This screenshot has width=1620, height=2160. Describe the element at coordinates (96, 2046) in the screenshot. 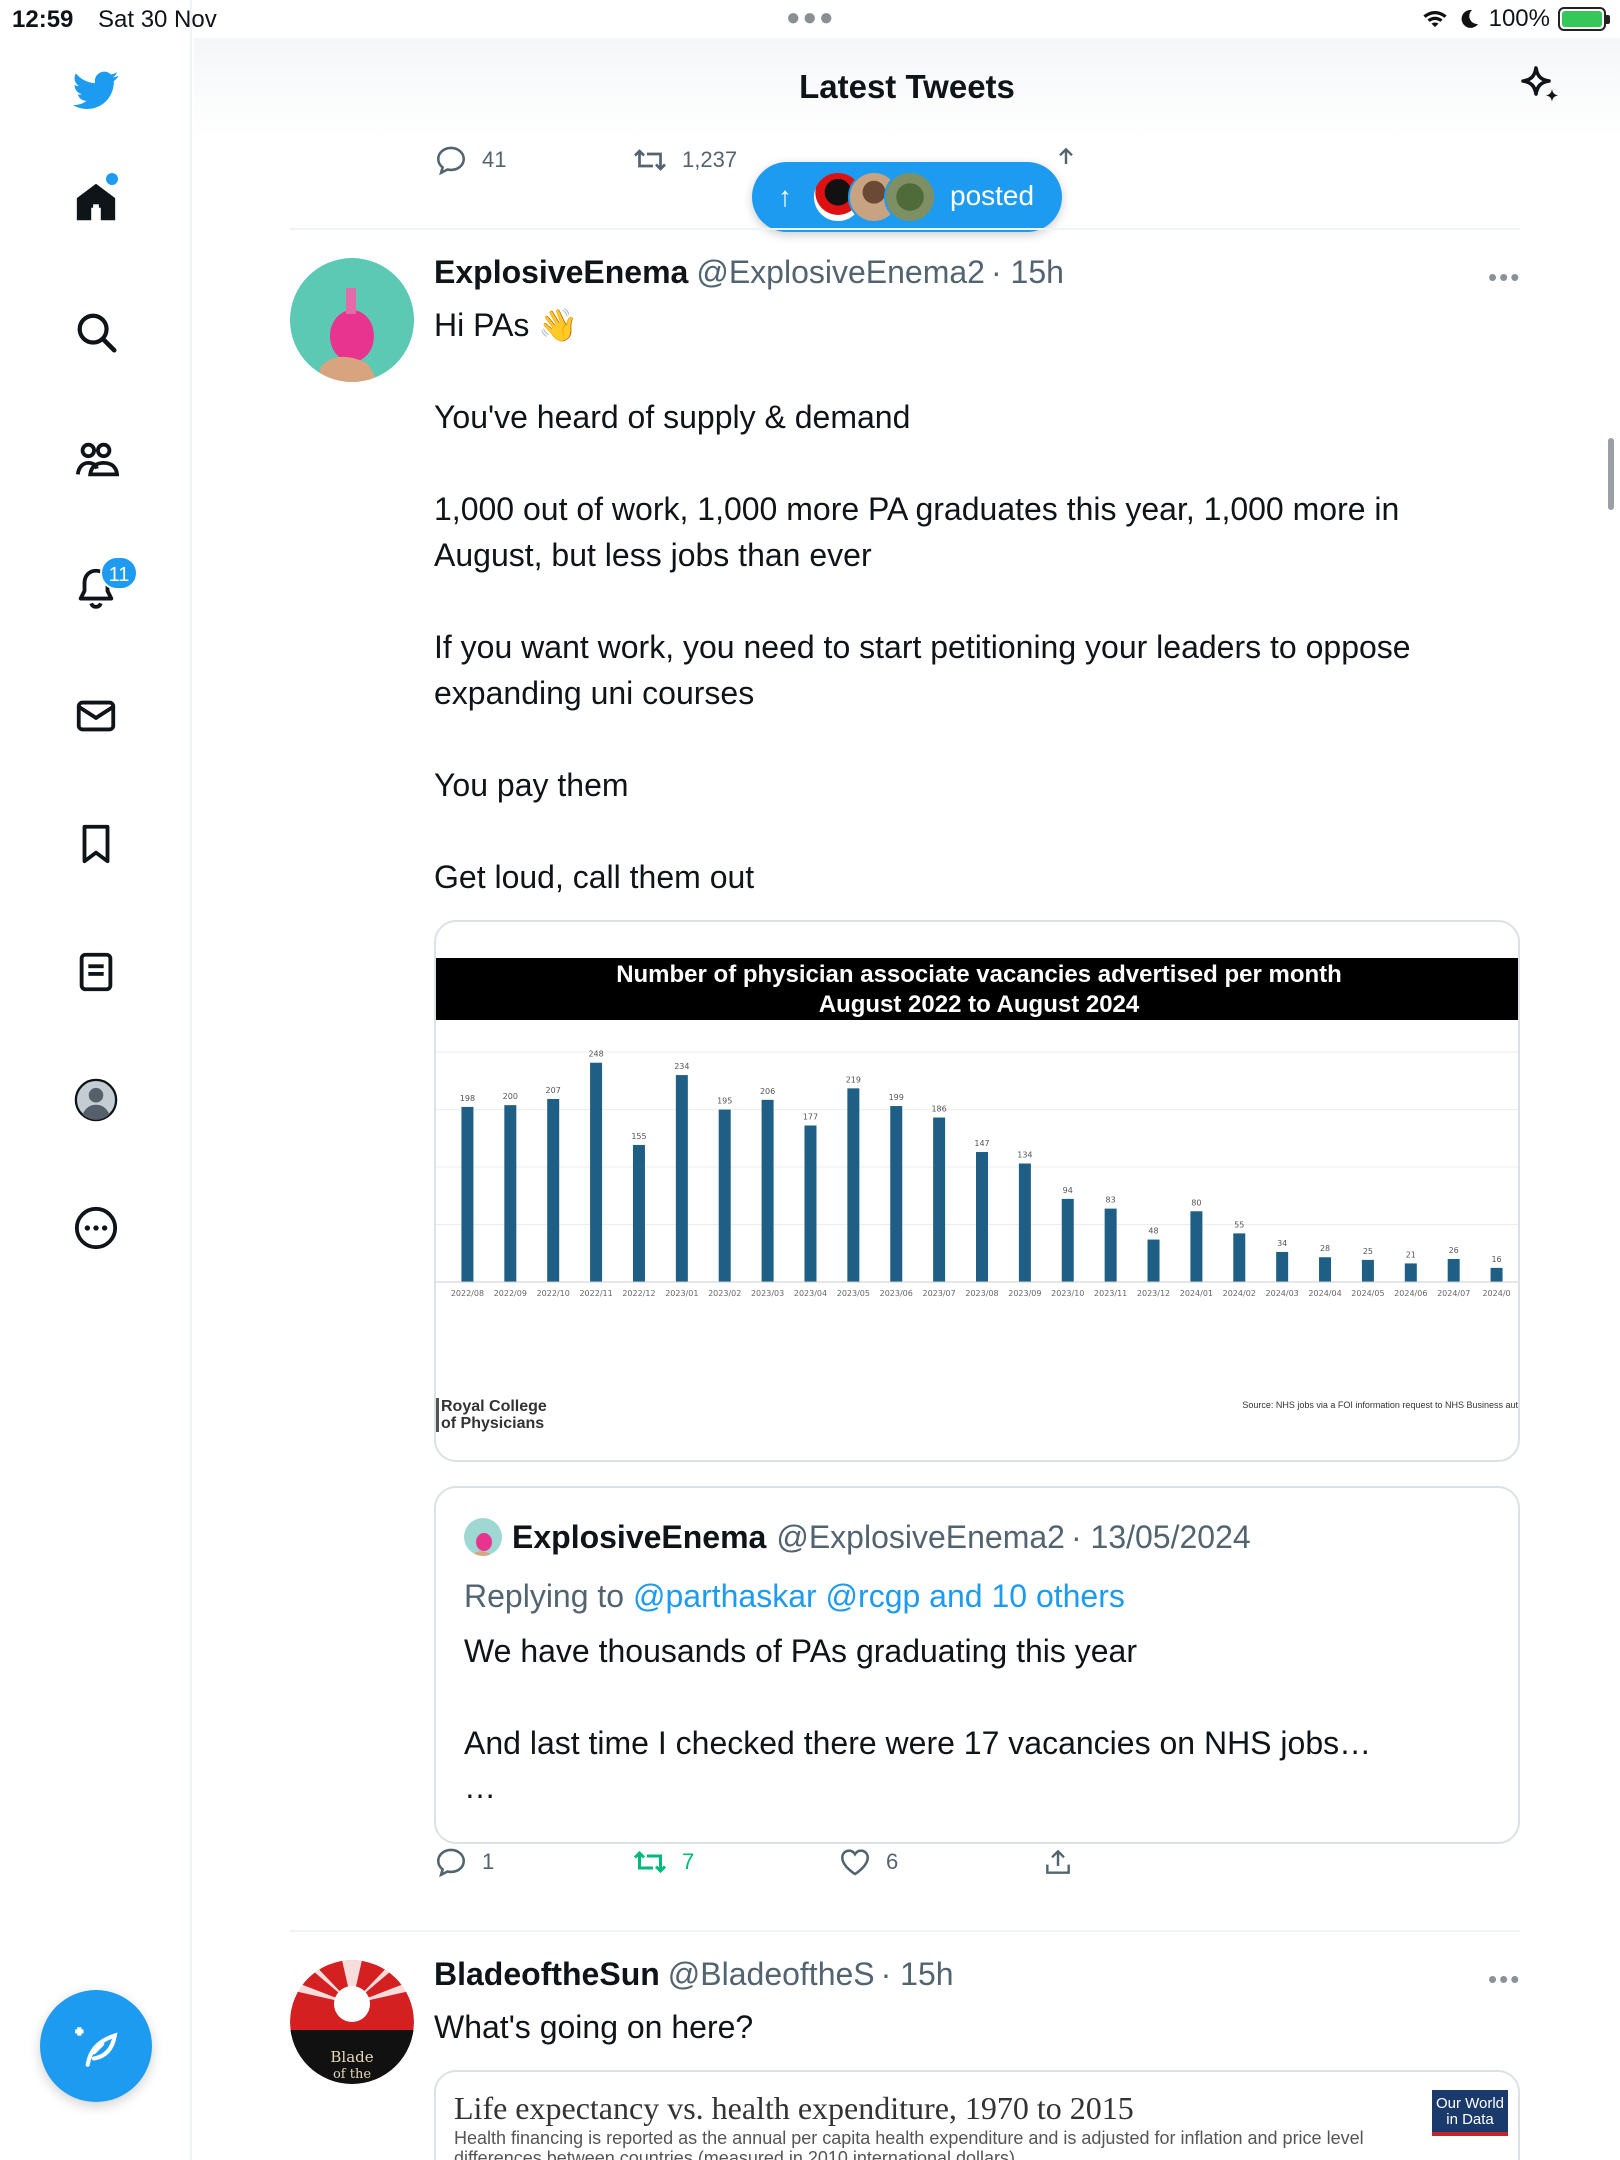

I see `compose-button` at that location.